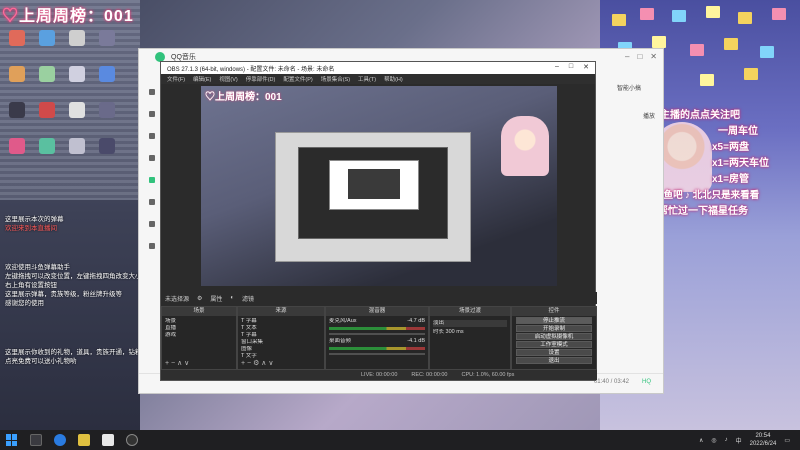  I want to click on source-item: 窗口采集, so click(281, 342).